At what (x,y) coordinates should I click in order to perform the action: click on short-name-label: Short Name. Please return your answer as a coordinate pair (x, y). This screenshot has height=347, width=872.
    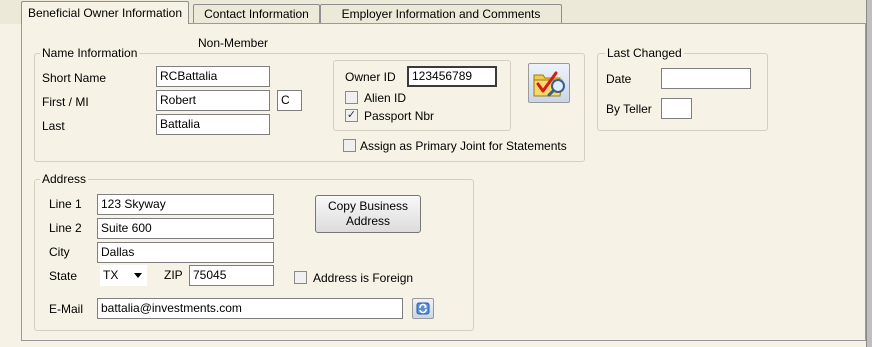
    Looking at the image, I should click on (74, 78).